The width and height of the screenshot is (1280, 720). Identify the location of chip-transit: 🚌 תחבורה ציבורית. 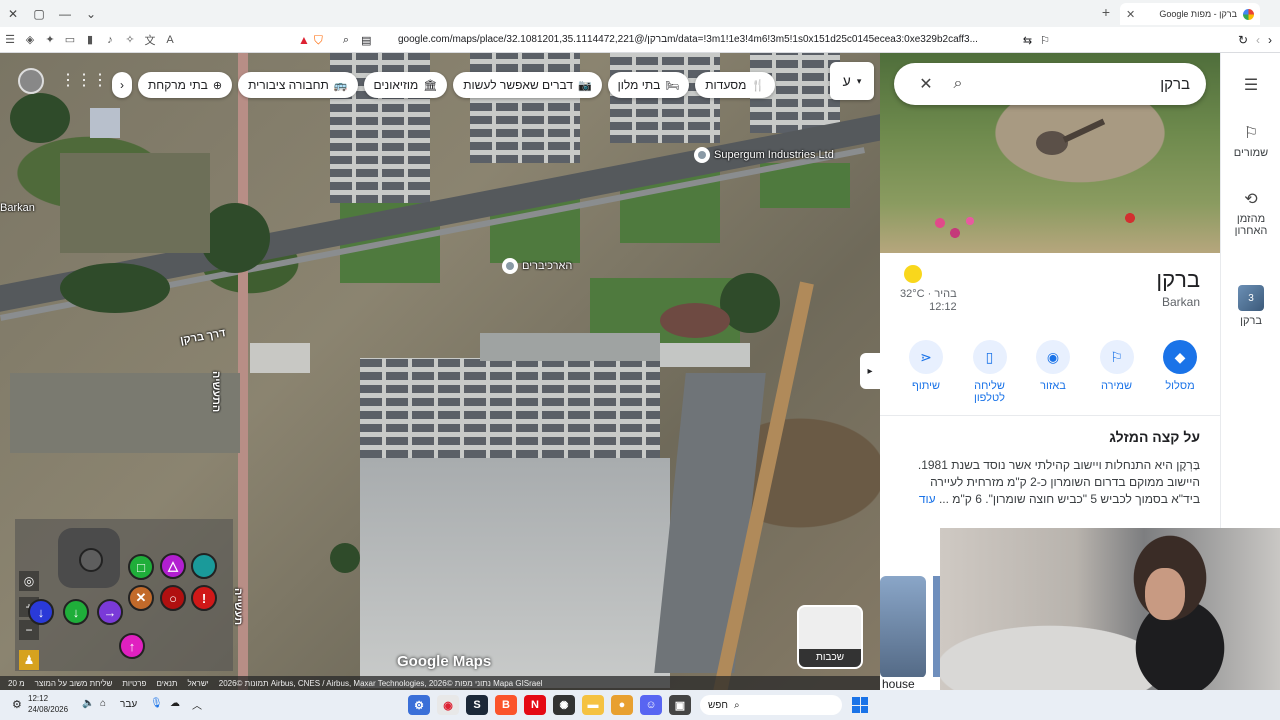
(298, 85).